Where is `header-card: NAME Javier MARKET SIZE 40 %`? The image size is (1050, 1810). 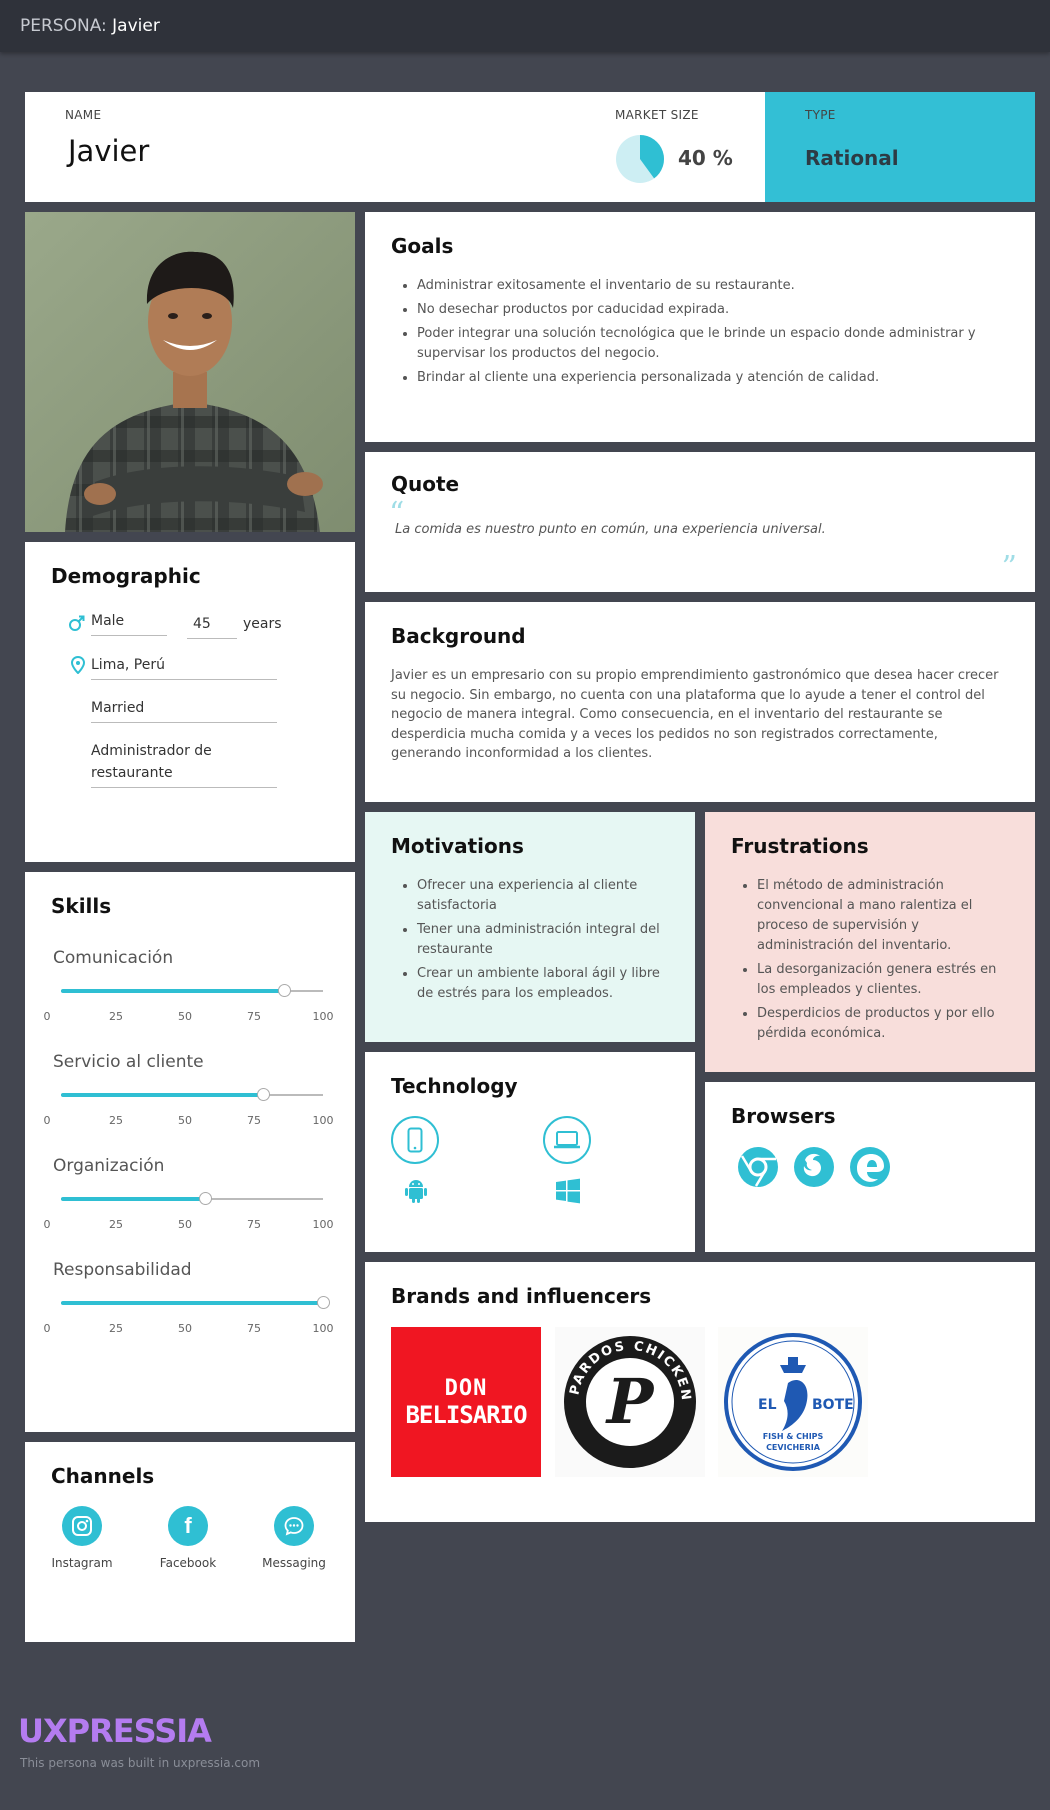 header-card: NAME Javier MARKET SIZE 40 % is located at coordinates (395, 147).